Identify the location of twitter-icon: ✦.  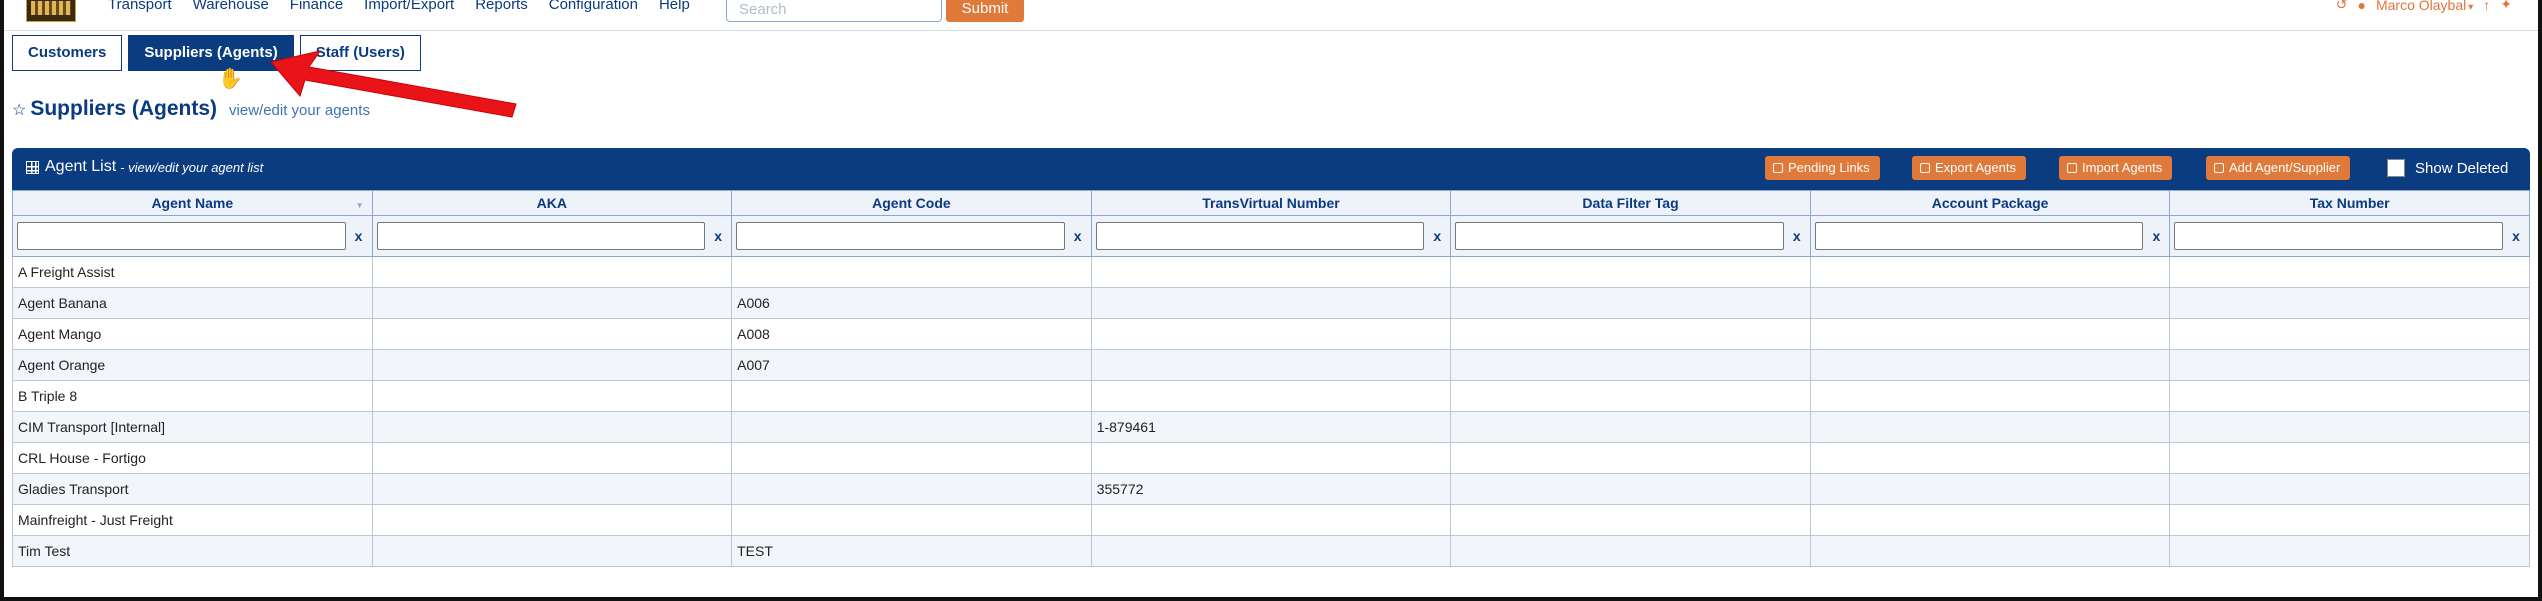
(2506, 6).